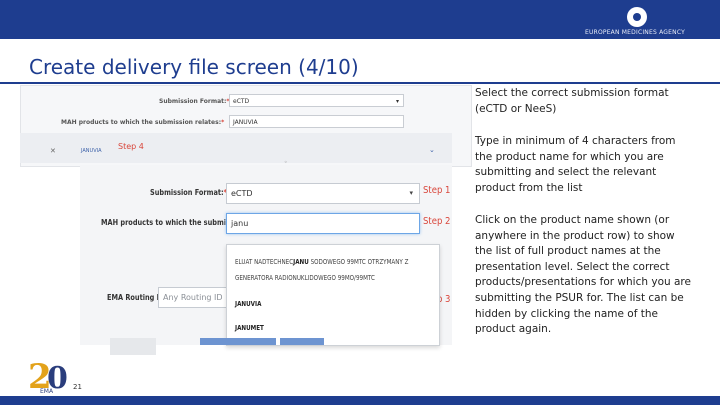  What do you see at coordinates (316, 121) in the screenshot?
I see `bg-products-input: JANUVIA` at bounding box center [316, 121].